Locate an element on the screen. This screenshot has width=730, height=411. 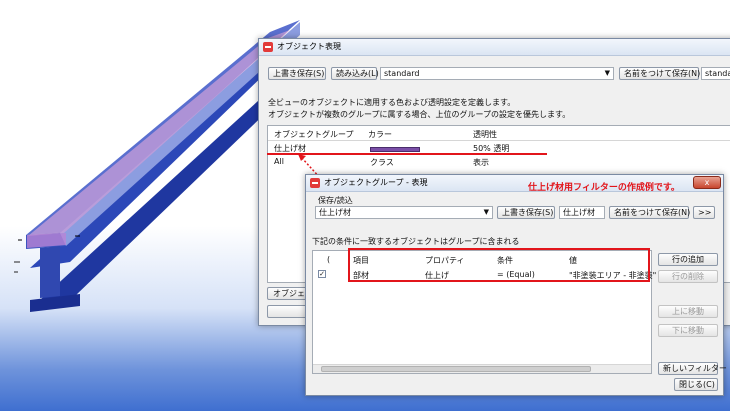
close-window-button: x is located at coordinates (707, 182).